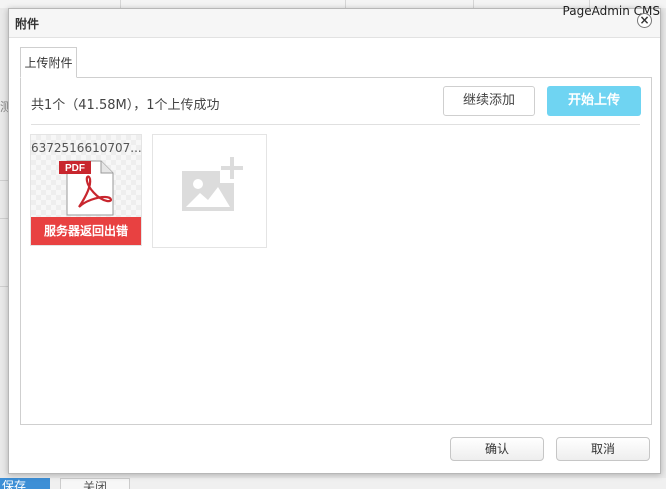  What do you see at coordinates (603, 449) in the screenshot?
I see `cancel-button: 取消` at bounding box center [603, 449].